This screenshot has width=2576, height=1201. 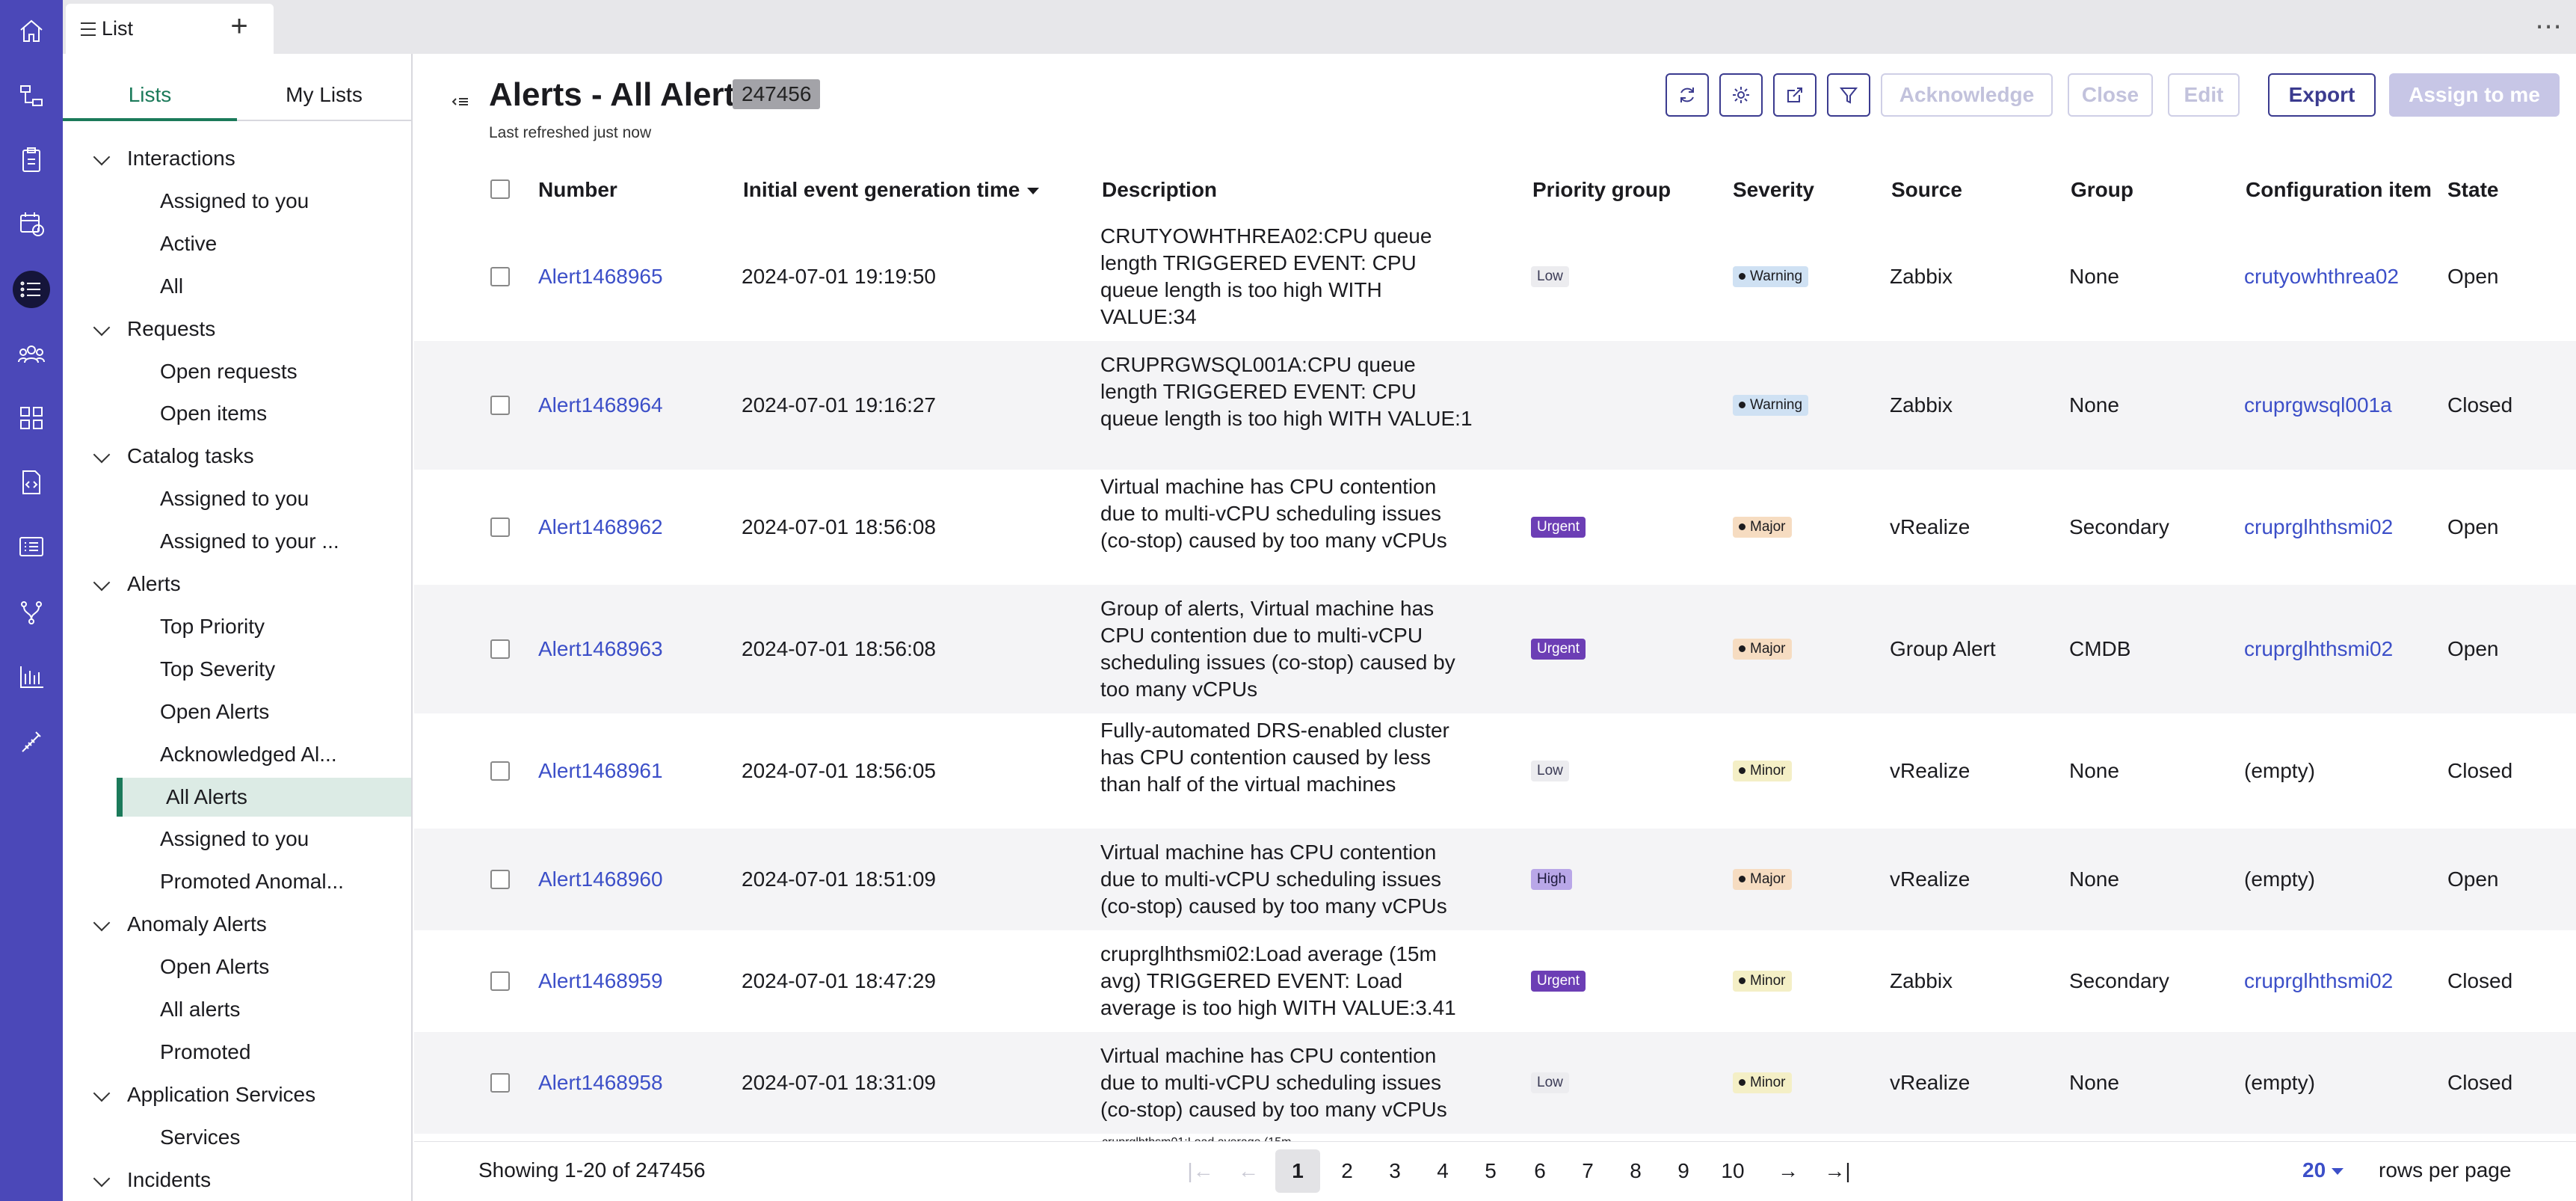 I want to click on alert-number-link: Alert1468962, so click(x=600, y=527).